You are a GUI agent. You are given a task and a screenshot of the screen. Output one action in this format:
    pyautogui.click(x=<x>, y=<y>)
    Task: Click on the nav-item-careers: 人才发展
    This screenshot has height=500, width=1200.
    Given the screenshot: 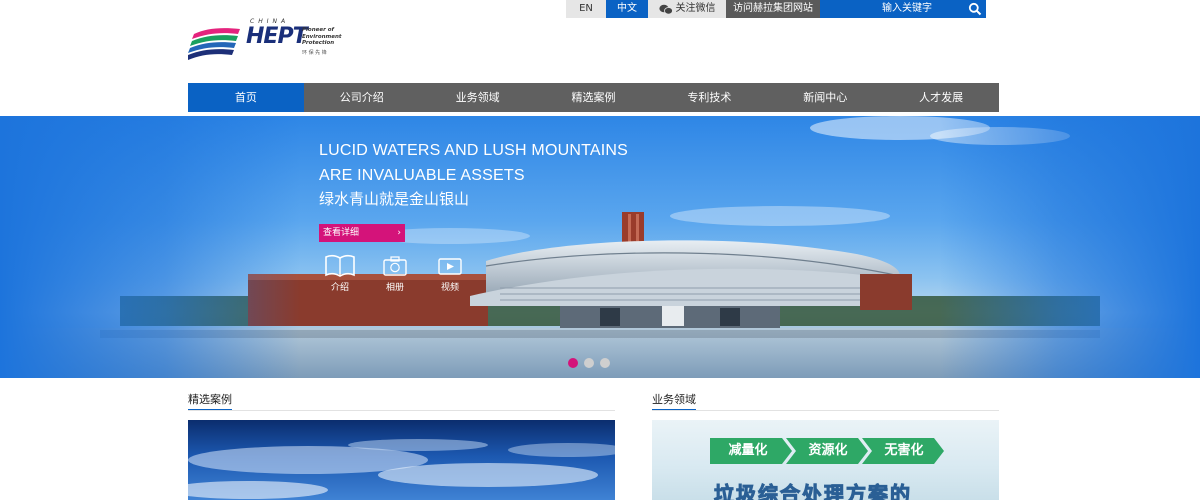 What is the action you would take?
    pyautogui.click(x=941, y=97)
    